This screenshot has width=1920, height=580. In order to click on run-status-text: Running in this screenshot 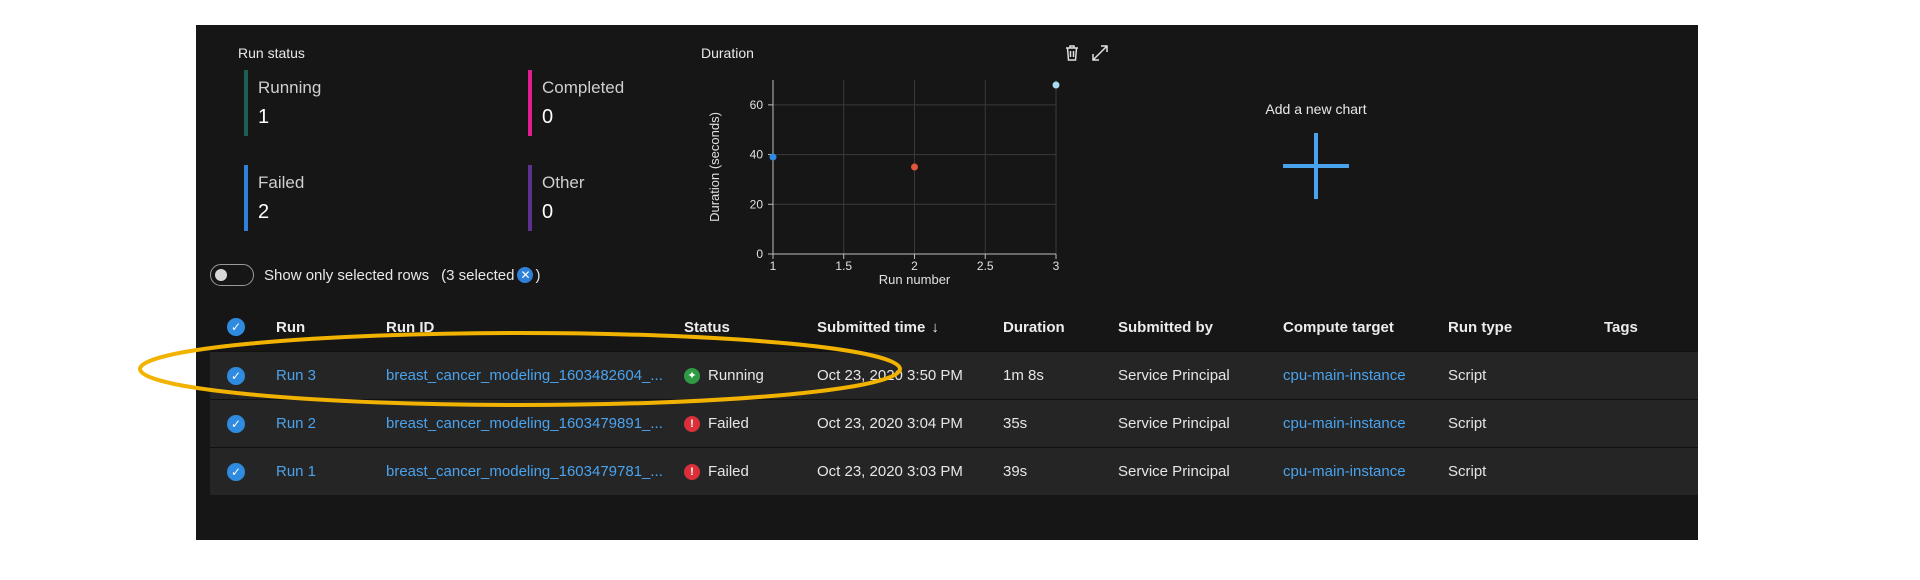, I will do `click(736, 375)`.